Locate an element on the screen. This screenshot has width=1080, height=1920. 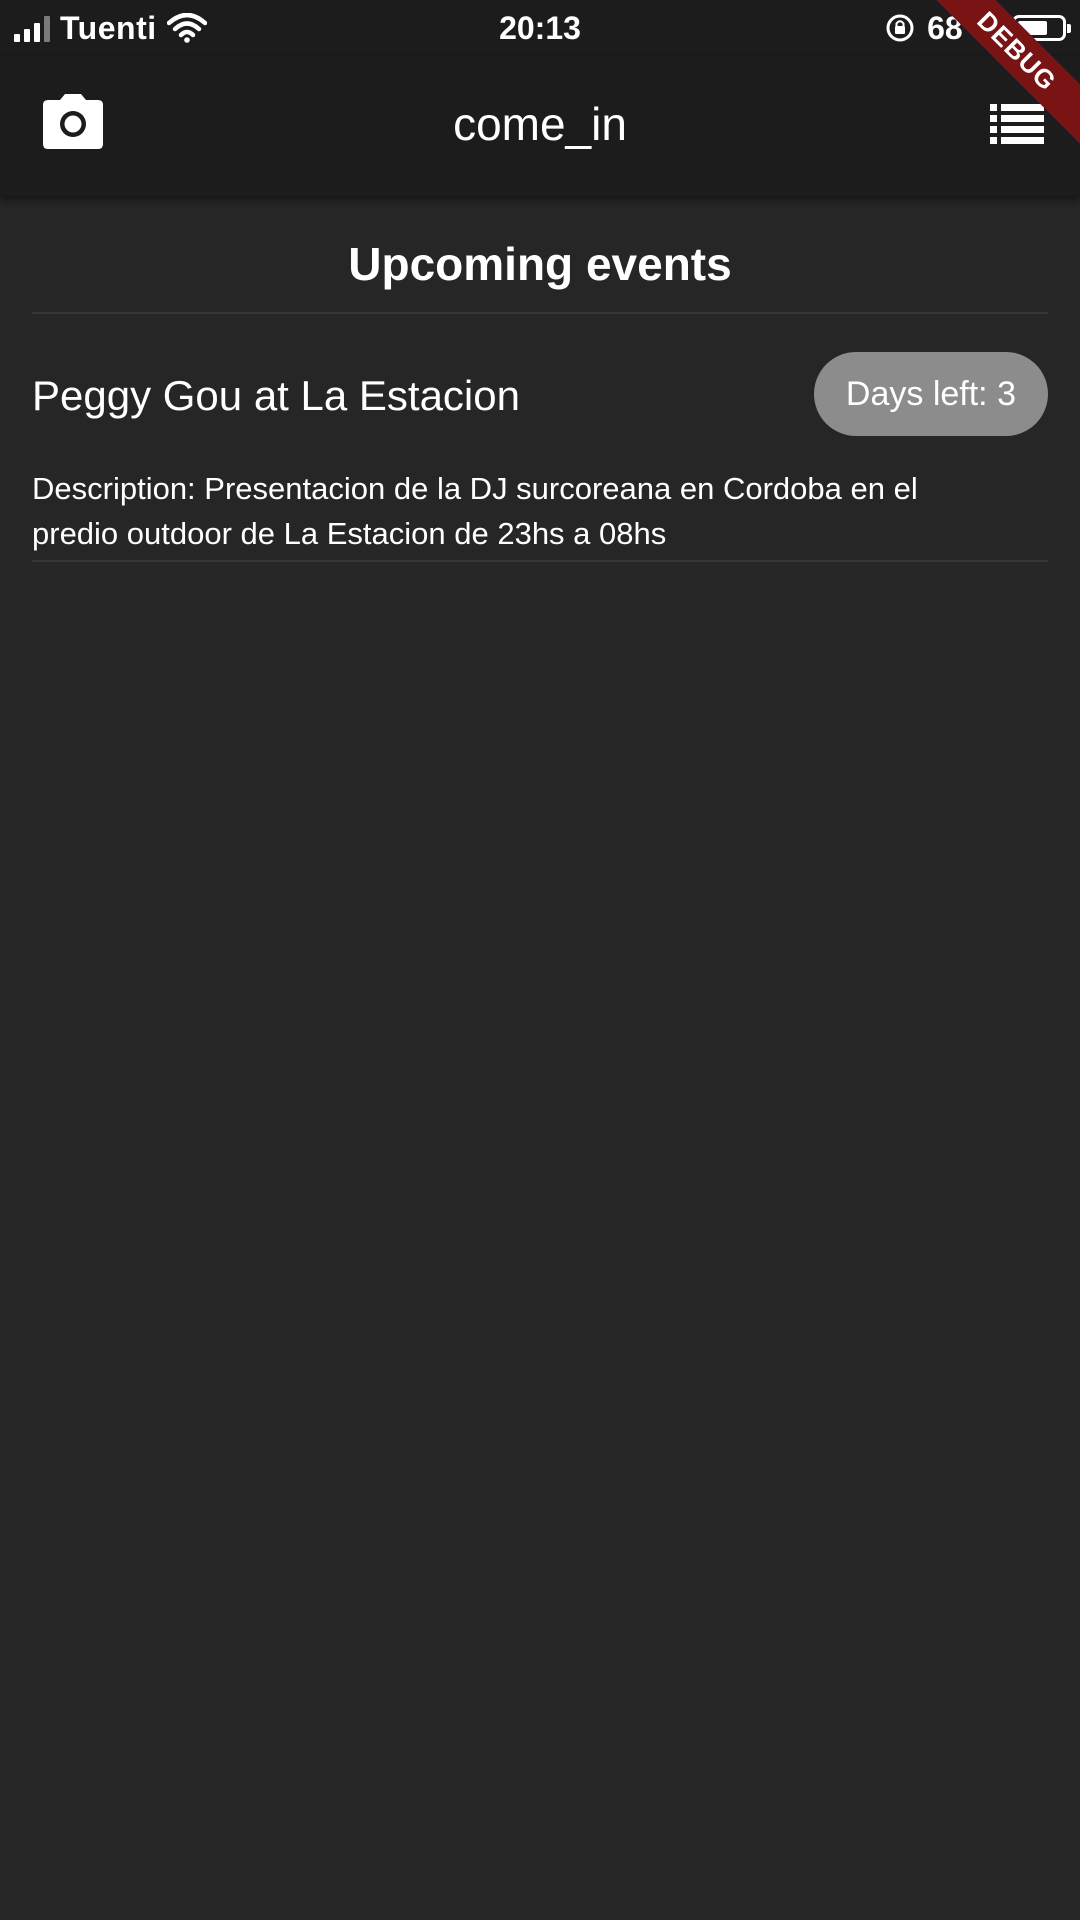
list-icon is located at coordinates (1017, 124).